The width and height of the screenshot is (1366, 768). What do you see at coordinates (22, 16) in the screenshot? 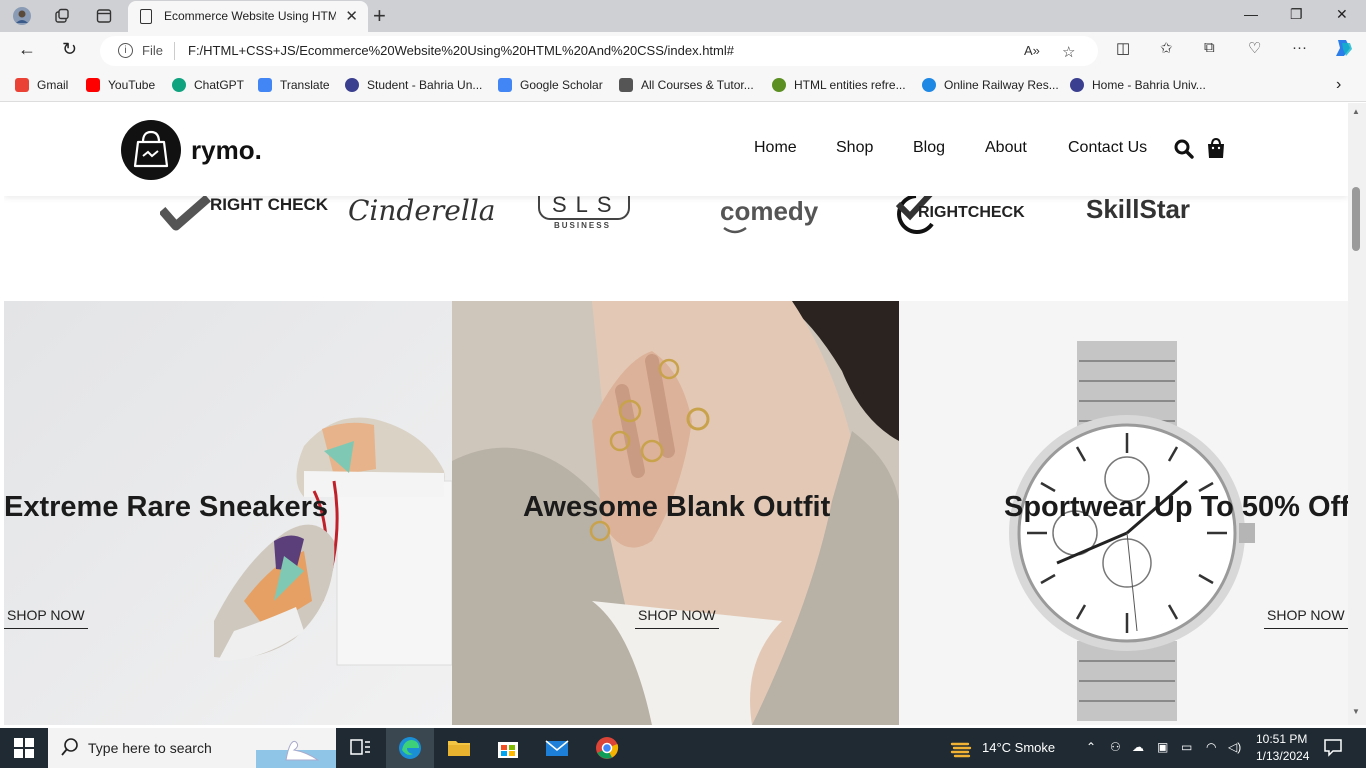
I see `profile-avatar-icon` at bounding box center [22, 16].